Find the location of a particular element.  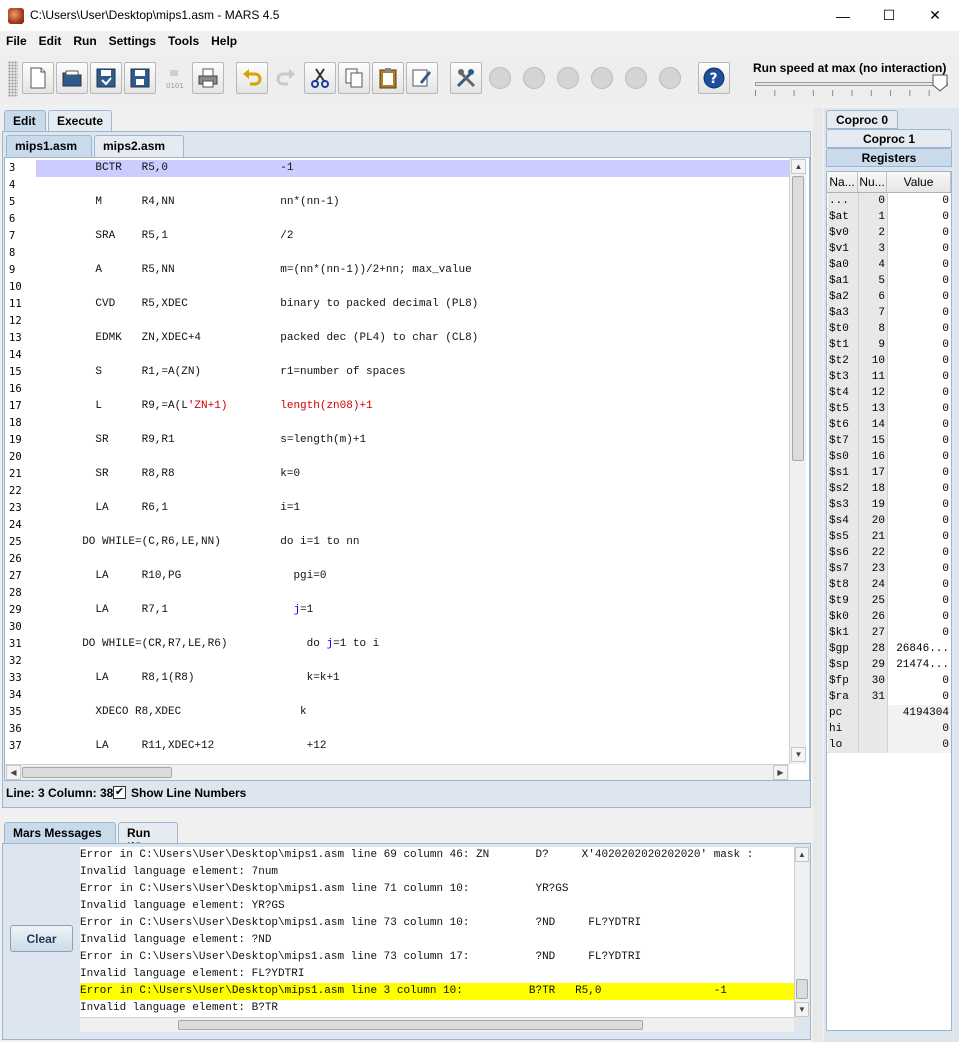

scroll-right-arrow-icon: ▶ is located at coordinates (780, 772).